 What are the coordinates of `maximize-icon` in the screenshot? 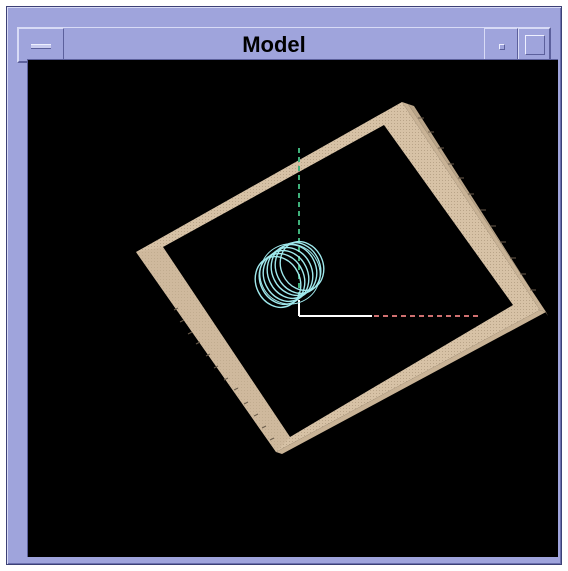 It's located at (535, 45).